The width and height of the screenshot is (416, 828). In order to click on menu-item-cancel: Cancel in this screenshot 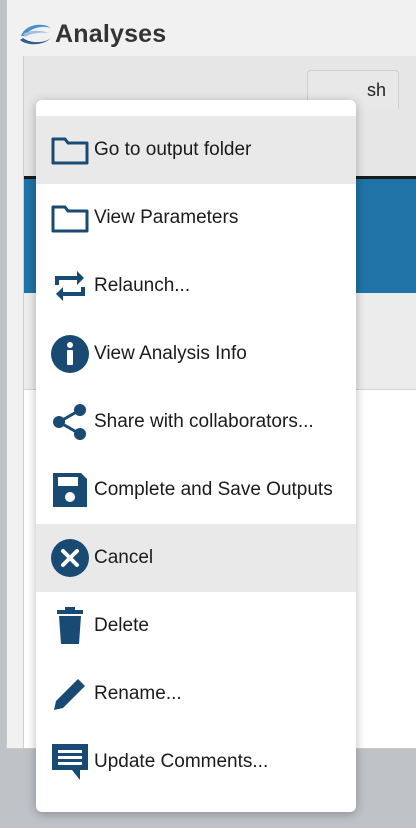, I will do `click(196, 558)`.